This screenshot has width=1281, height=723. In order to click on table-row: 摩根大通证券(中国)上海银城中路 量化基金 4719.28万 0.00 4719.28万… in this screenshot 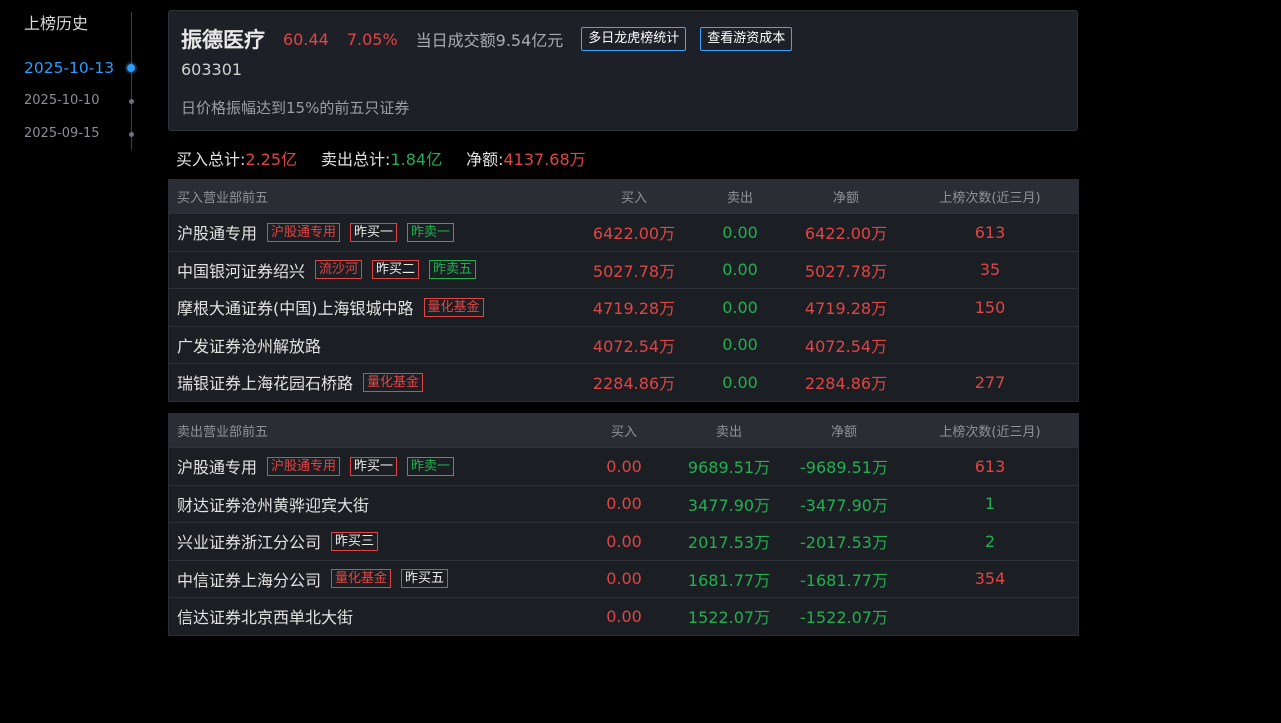, I will do `click(623, 307)`.